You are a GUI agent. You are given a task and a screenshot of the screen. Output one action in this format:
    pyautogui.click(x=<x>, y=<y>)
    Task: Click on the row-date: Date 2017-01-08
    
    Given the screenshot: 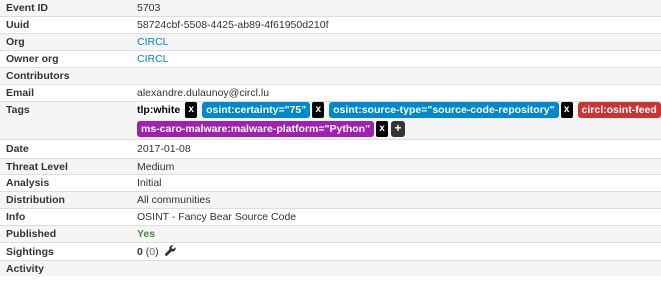 What is the action you would take?
    pyautogui.click(x=330, y=149)
    